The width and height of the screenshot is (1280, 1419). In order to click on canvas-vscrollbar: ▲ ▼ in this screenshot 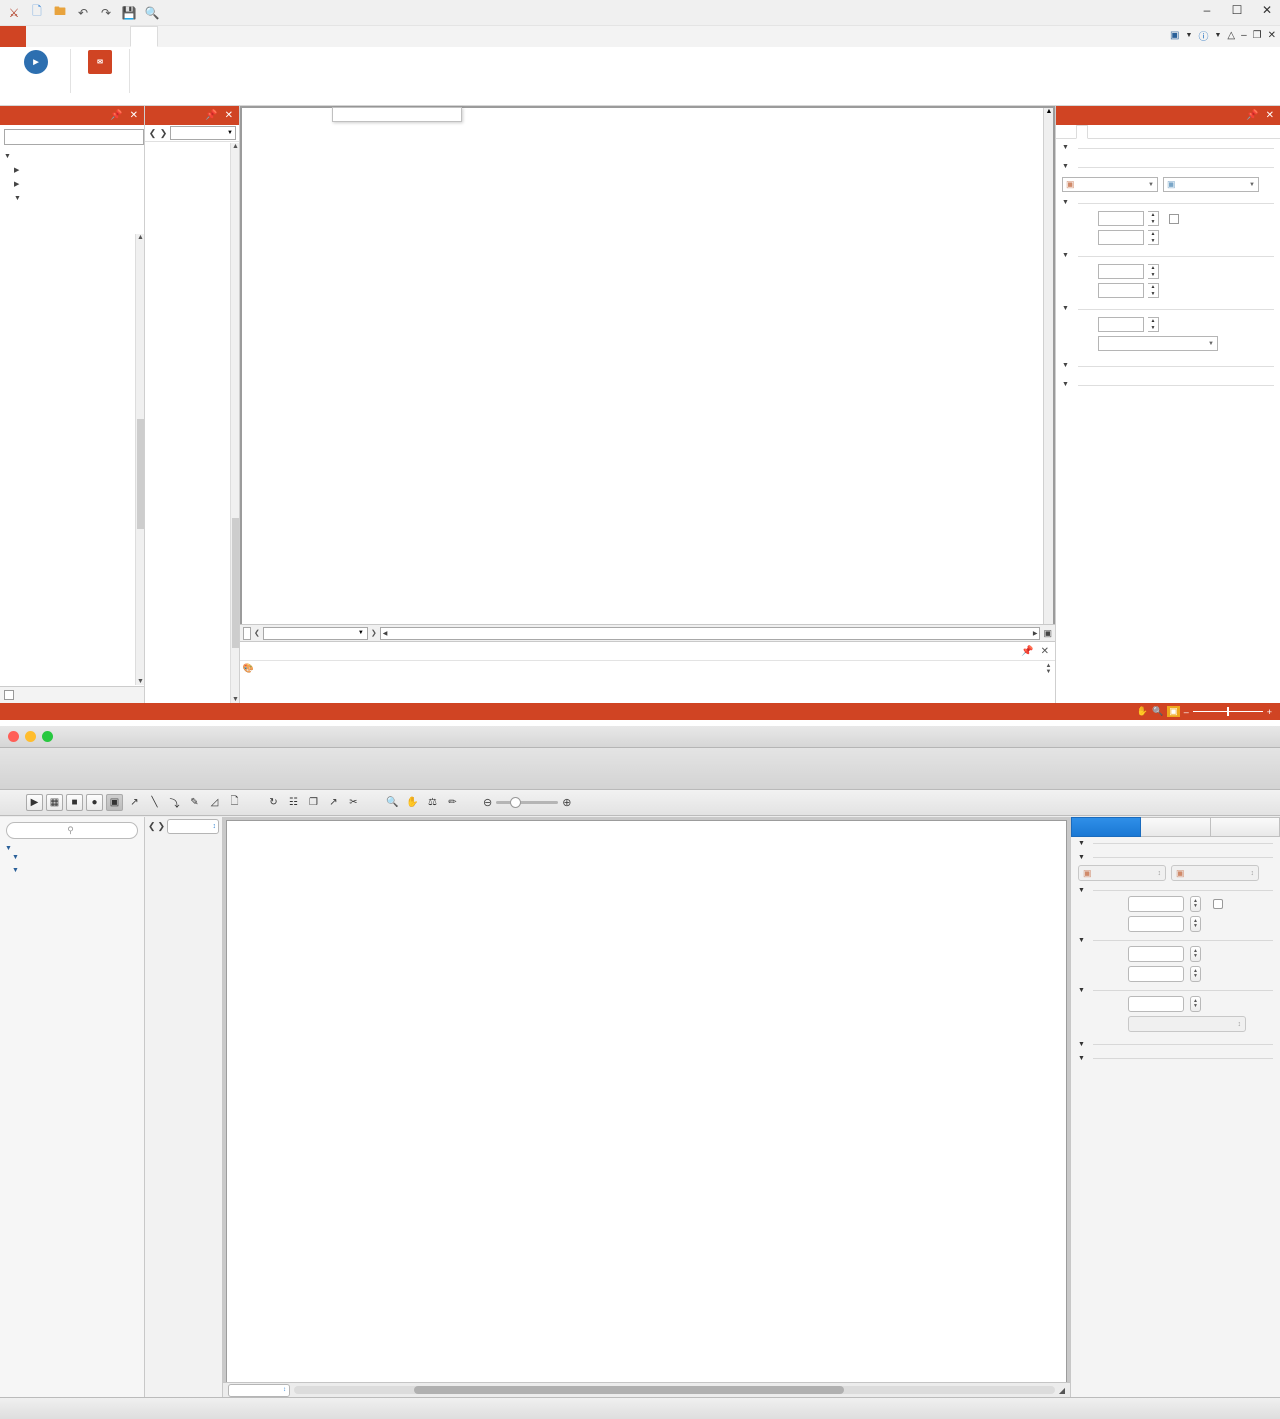, I will do `click(1048, 404)`.